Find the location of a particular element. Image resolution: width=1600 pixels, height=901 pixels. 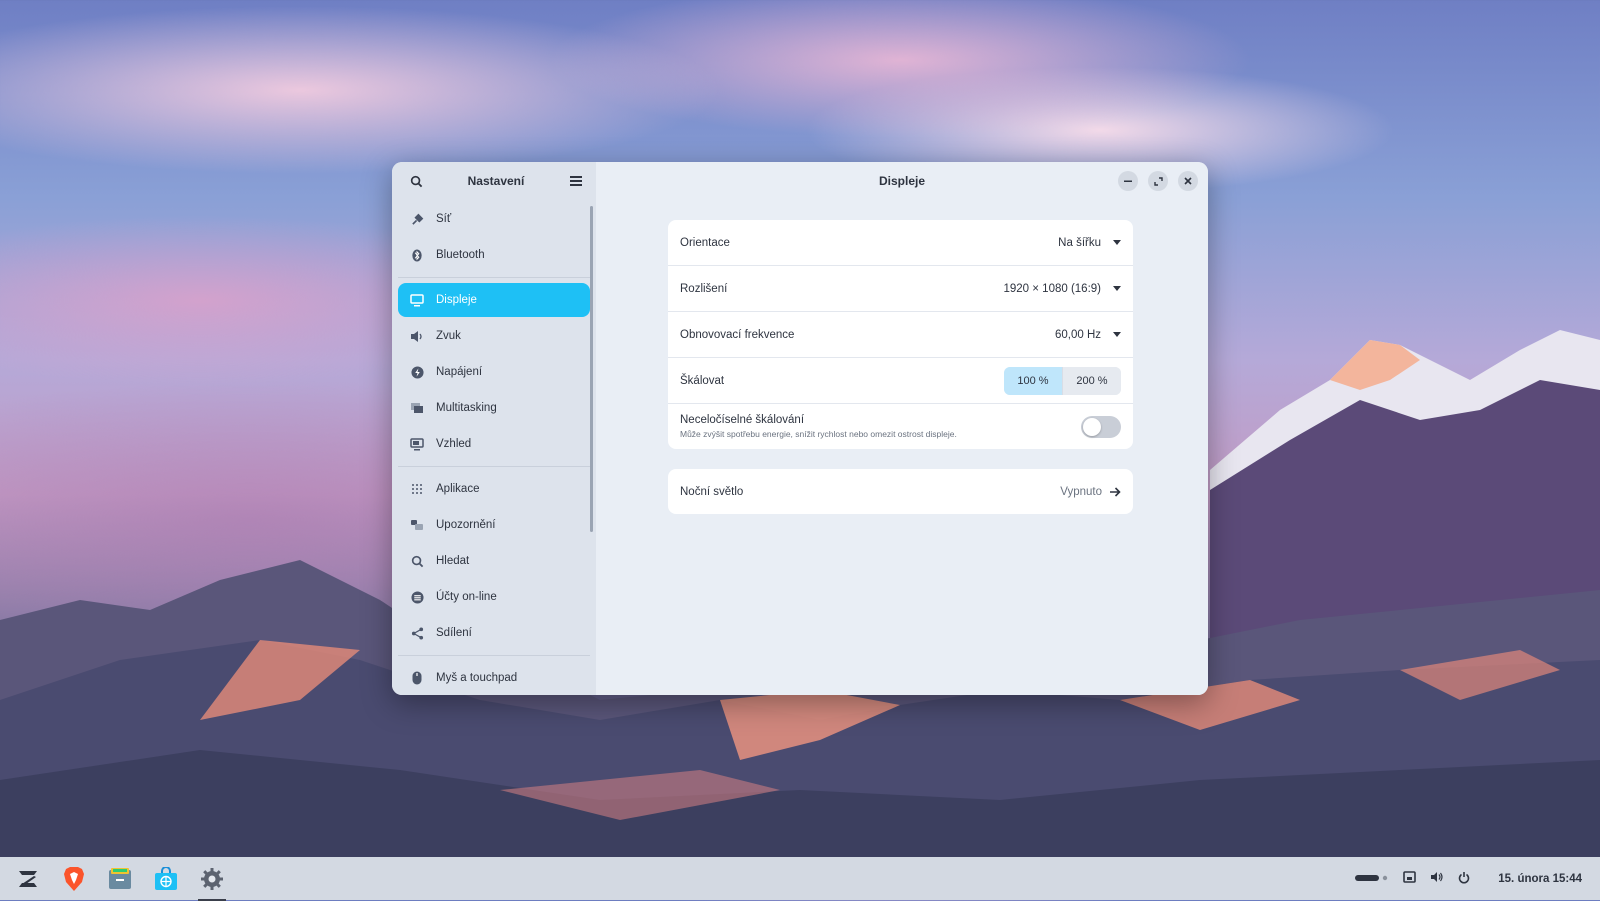

maximize-button is located at coordinates (1158, 181).